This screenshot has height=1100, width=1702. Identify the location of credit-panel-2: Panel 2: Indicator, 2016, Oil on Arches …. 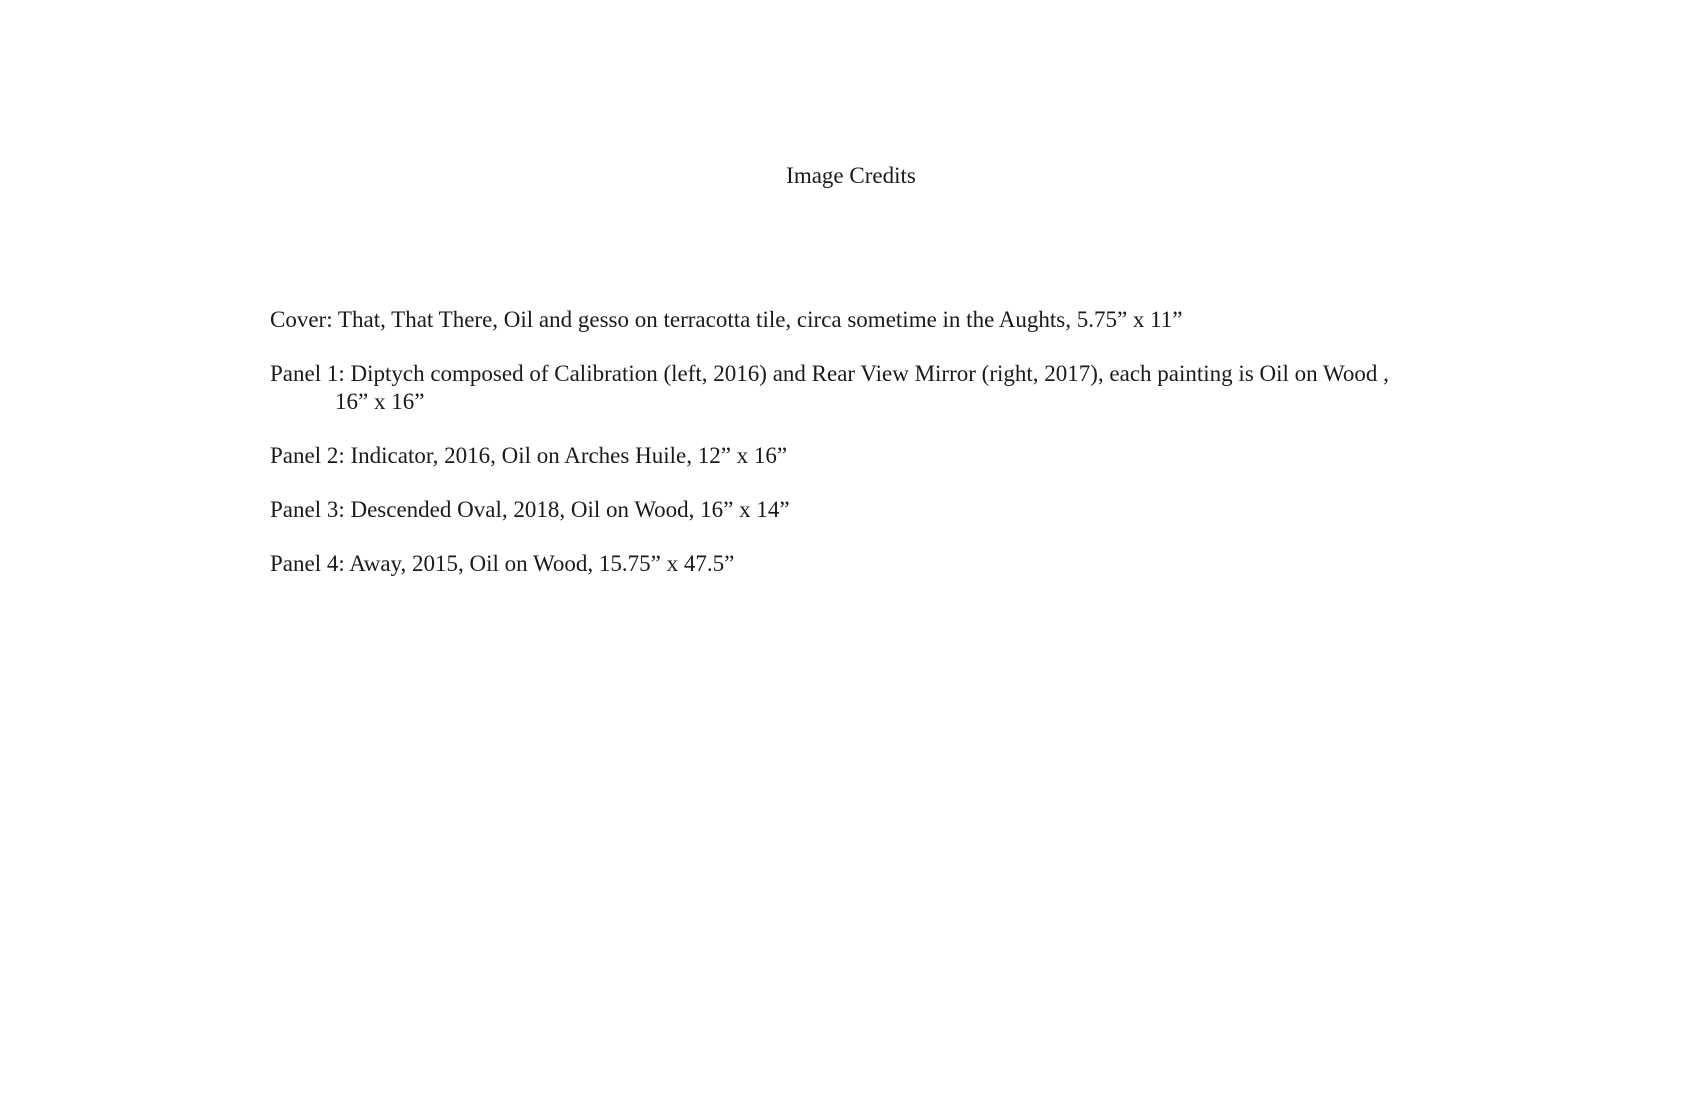
(529, 455).